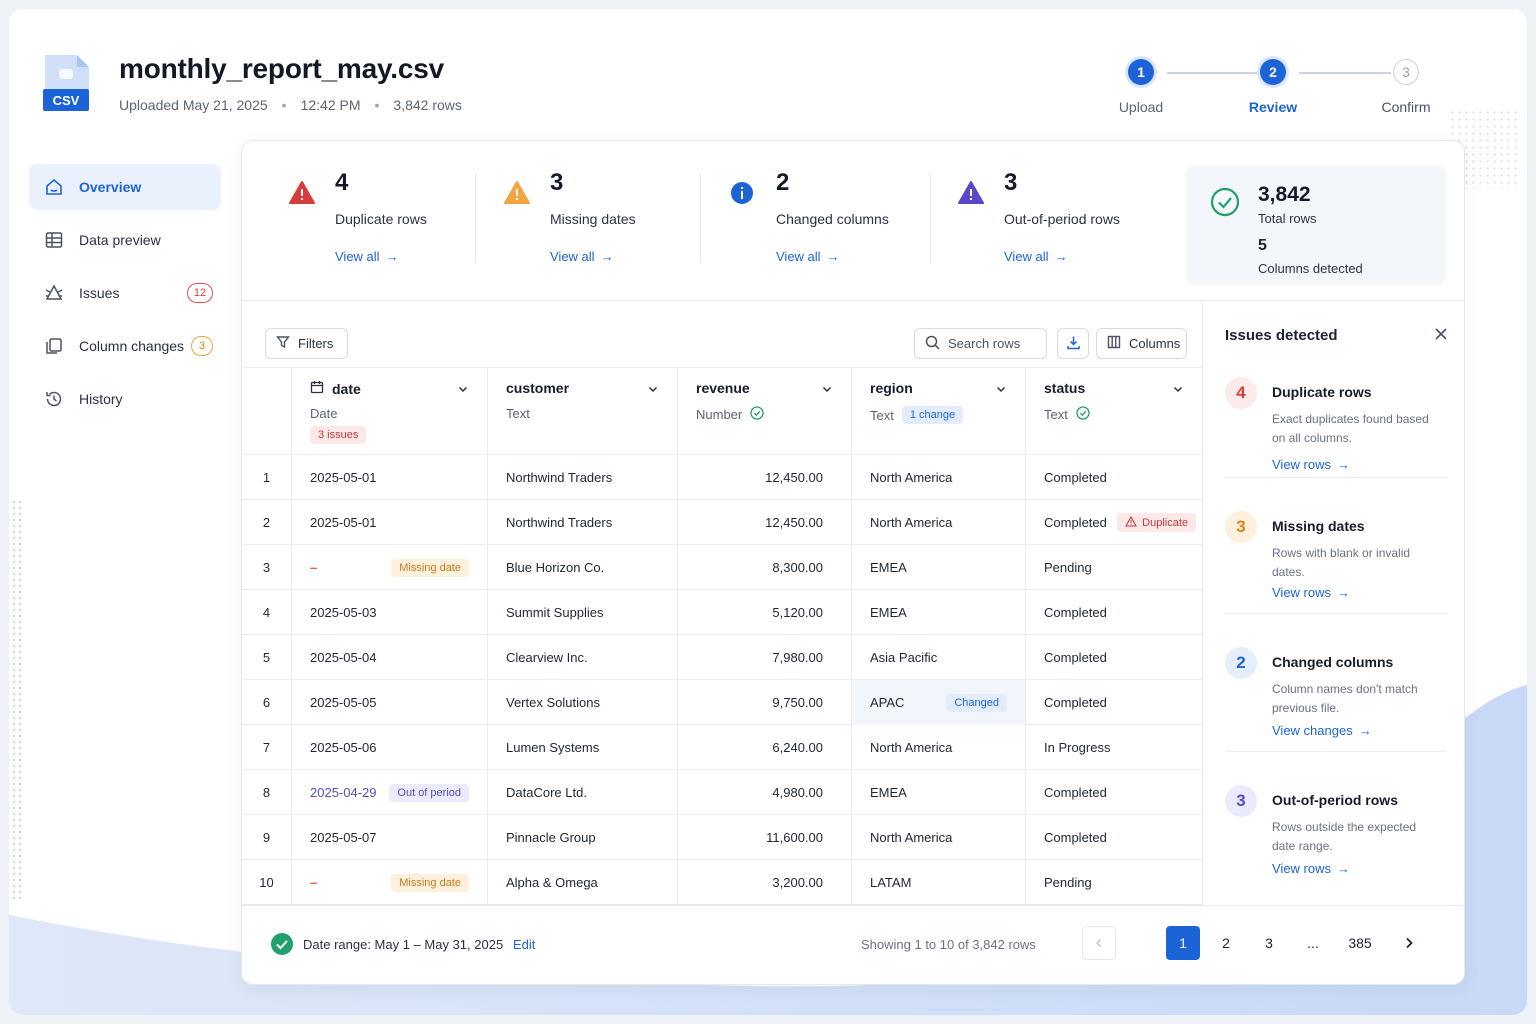 The height and width of the screenshot is (1024, 1536). Describe the element at coordinates (764, 792) in the screenshot. I see `cell-revenue: 4,980.00` at that location.